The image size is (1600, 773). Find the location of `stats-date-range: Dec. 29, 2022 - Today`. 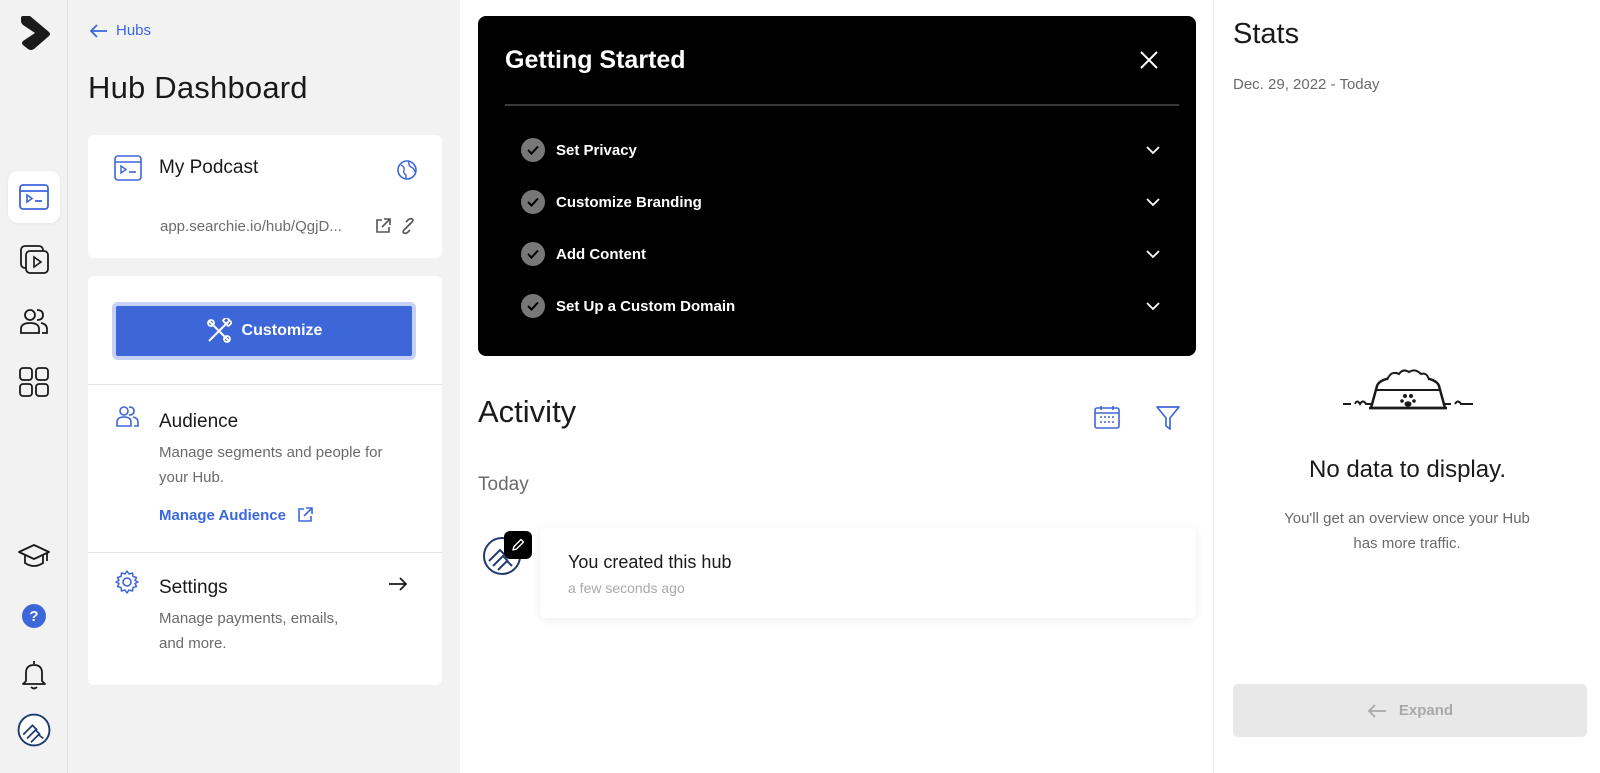

stats-date-range: Dec. 29, 2022 - Today is located at coordinates (1306, 84).